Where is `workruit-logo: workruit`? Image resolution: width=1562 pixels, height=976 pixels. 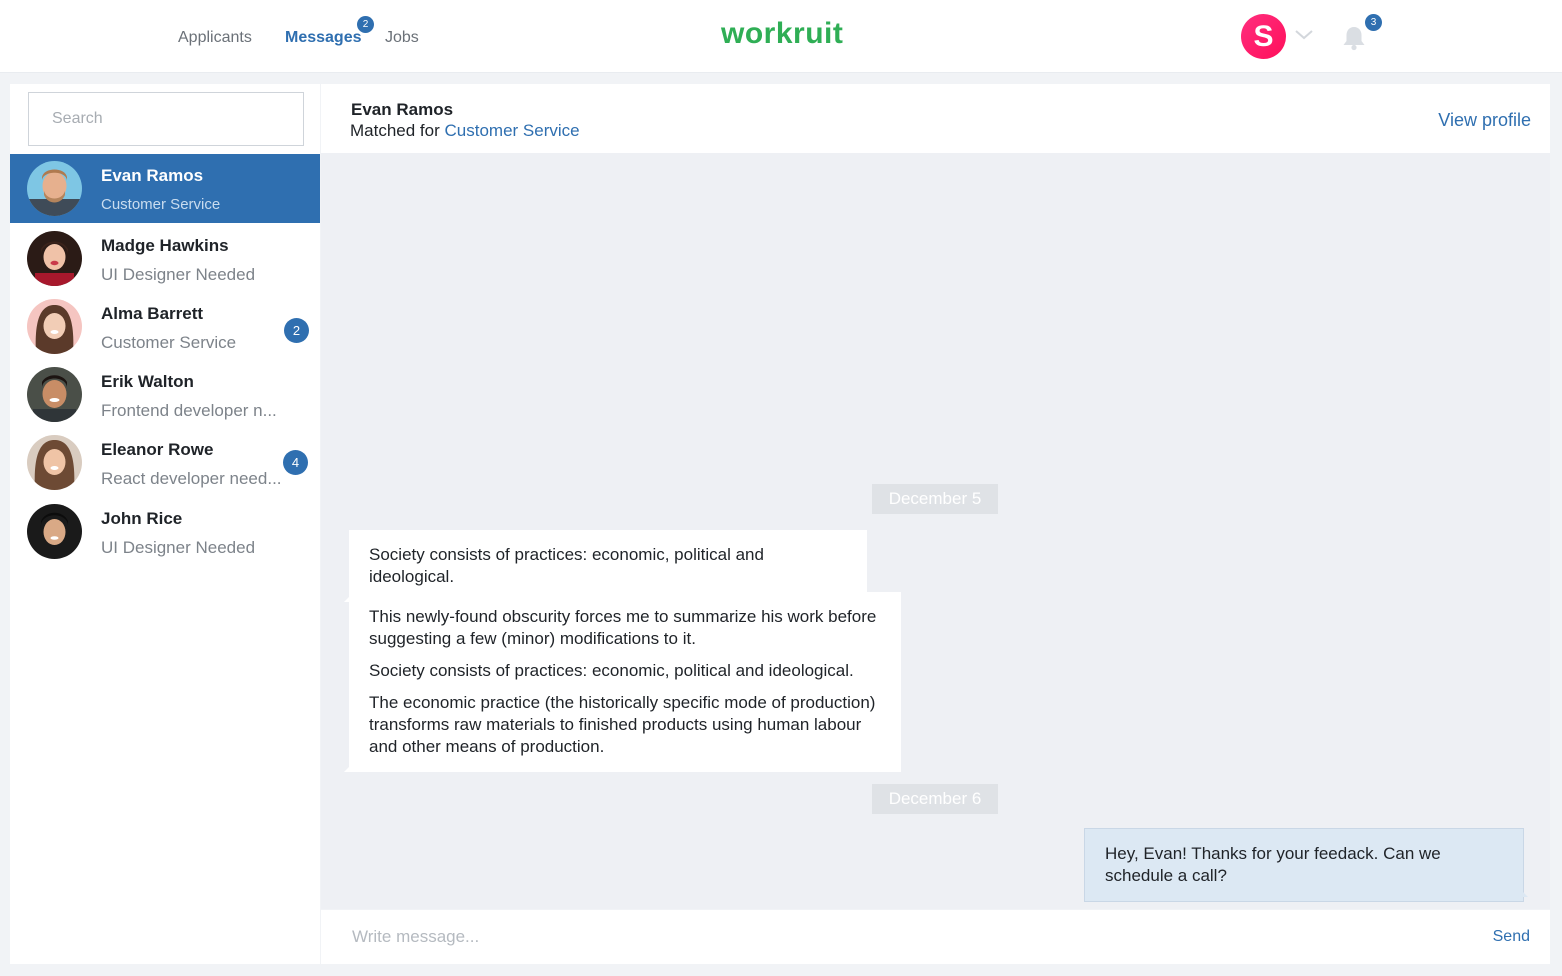
workruit-logo: workruit is located at coordinates (782, 34).